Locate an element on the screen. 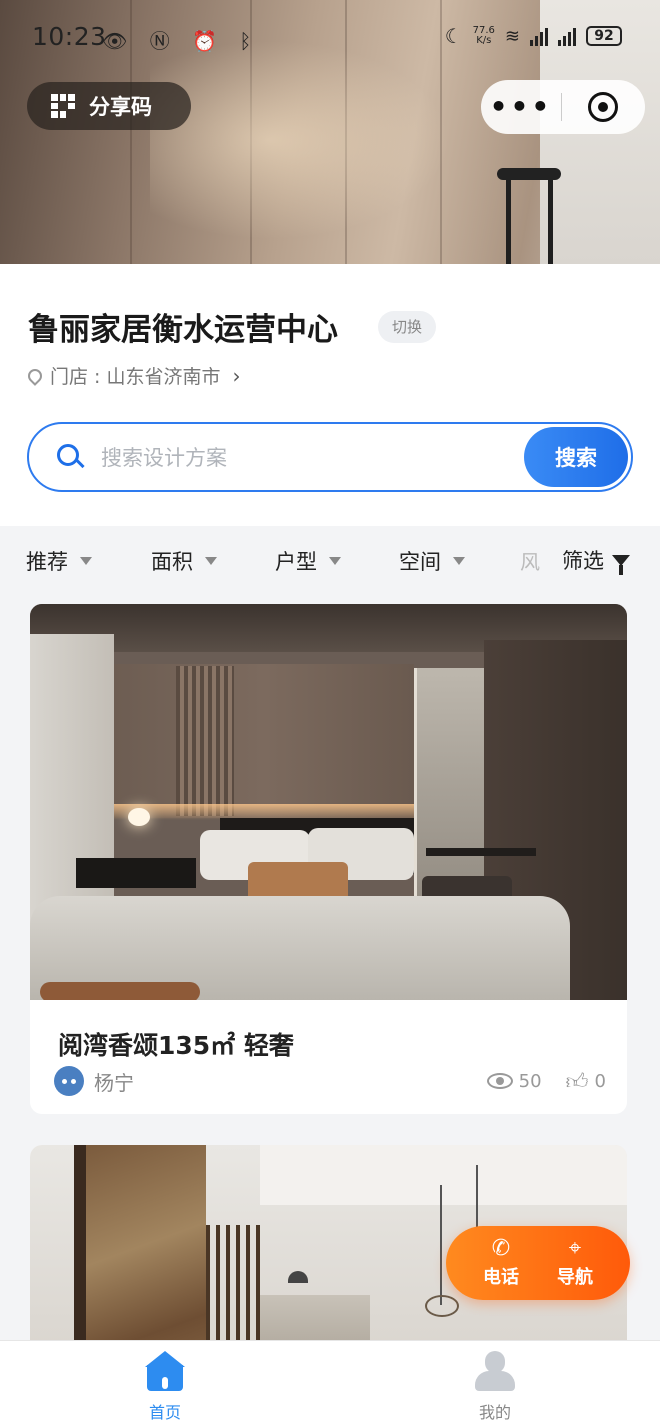 This screenshot has height=1425, width=660. switch-store-button: 切换 is located at coordinates (407, 327).